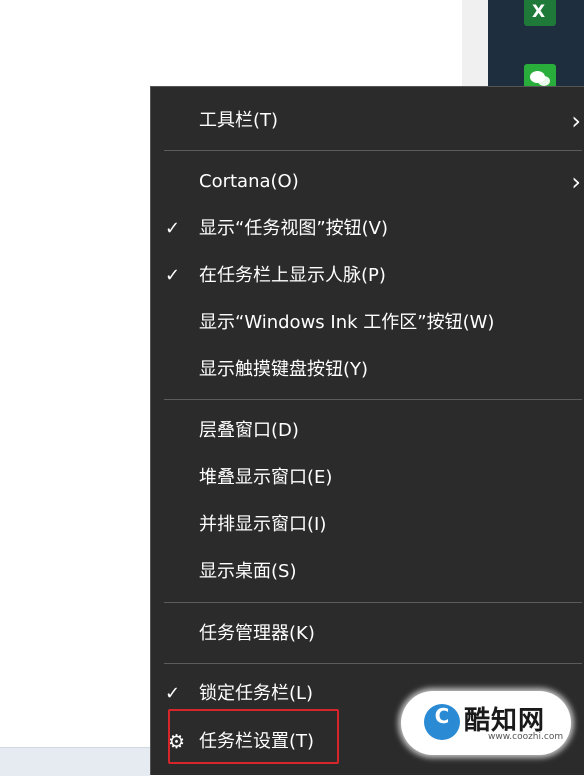  Describe the element at coordinates (347, 322) in the screenshot. I see `menu-item-label: 显示“Windows Ink 工作区”按钮(W)` at that location.